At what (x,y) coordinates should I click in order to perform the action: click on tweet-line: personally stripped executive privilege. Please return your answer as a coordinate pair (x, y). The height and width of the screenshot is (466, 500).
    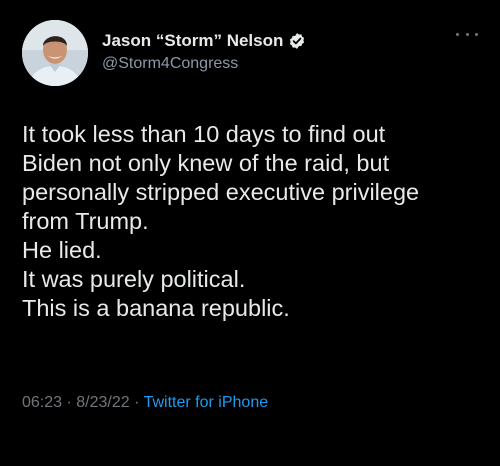
    Looking at the image, I should click on (221, 192).